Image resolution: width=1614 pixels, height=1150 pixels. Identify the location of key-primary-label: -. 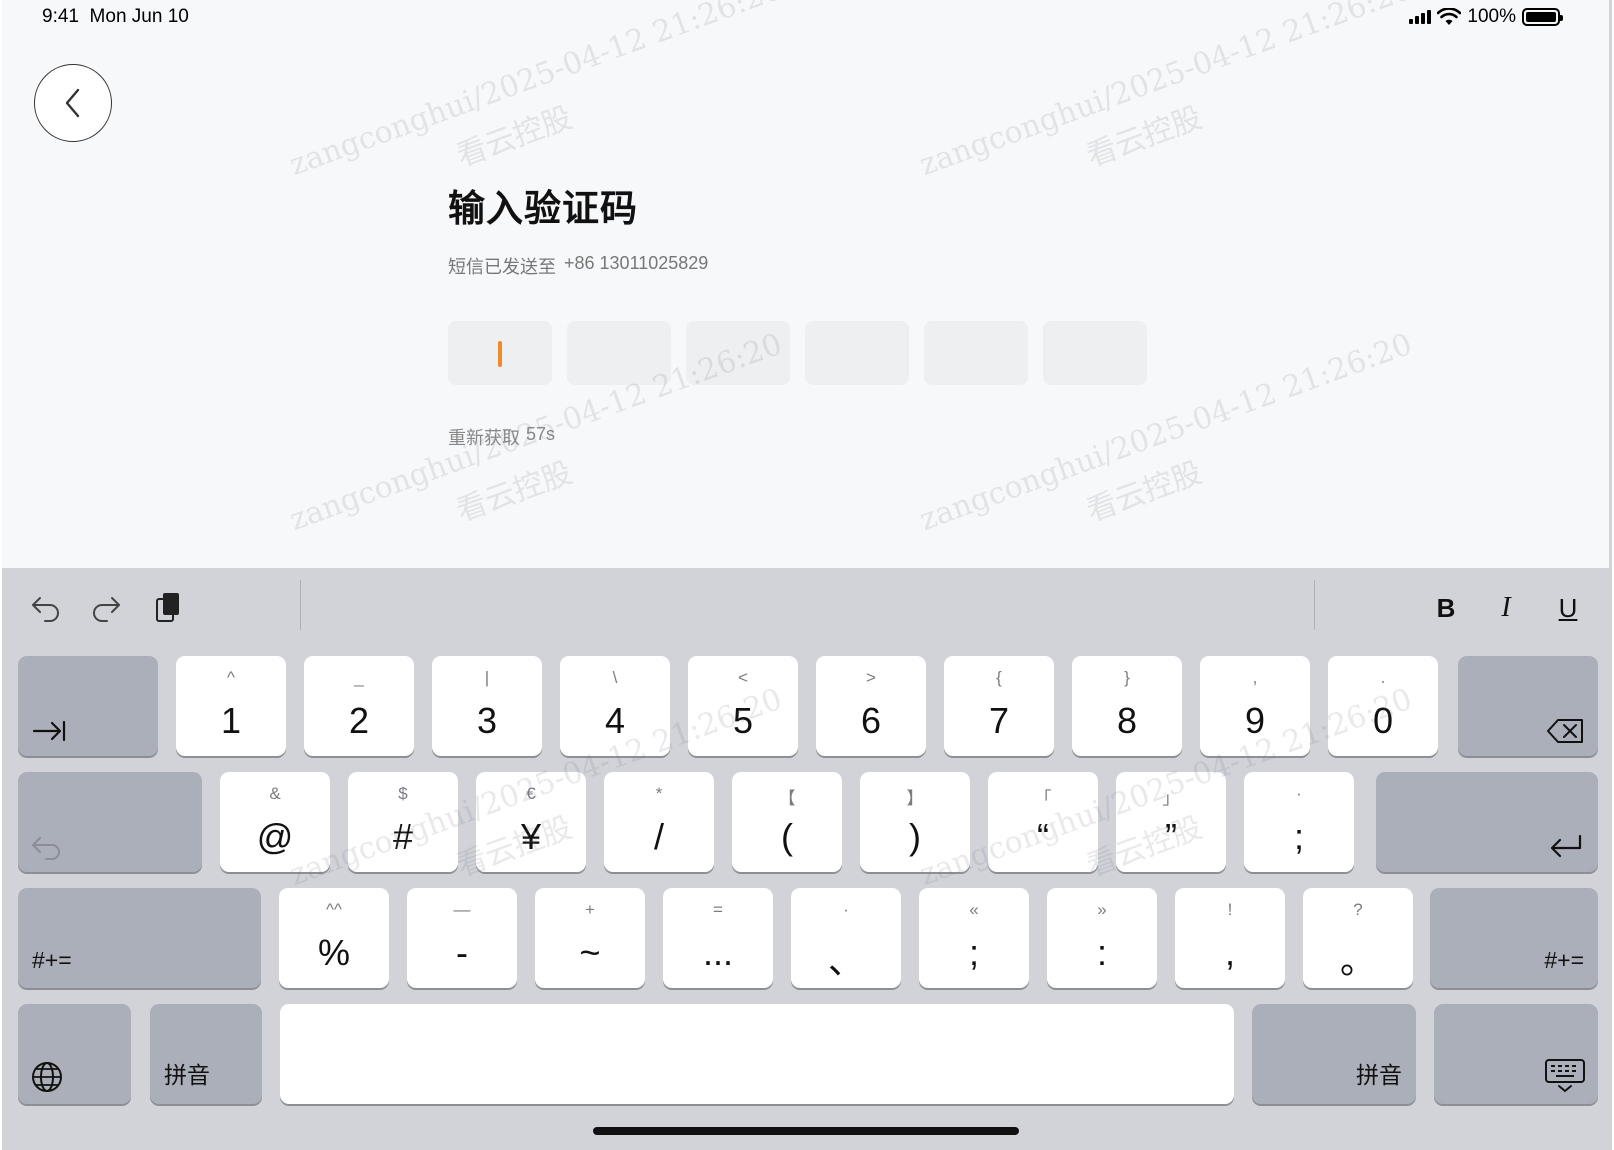
(462, 952).